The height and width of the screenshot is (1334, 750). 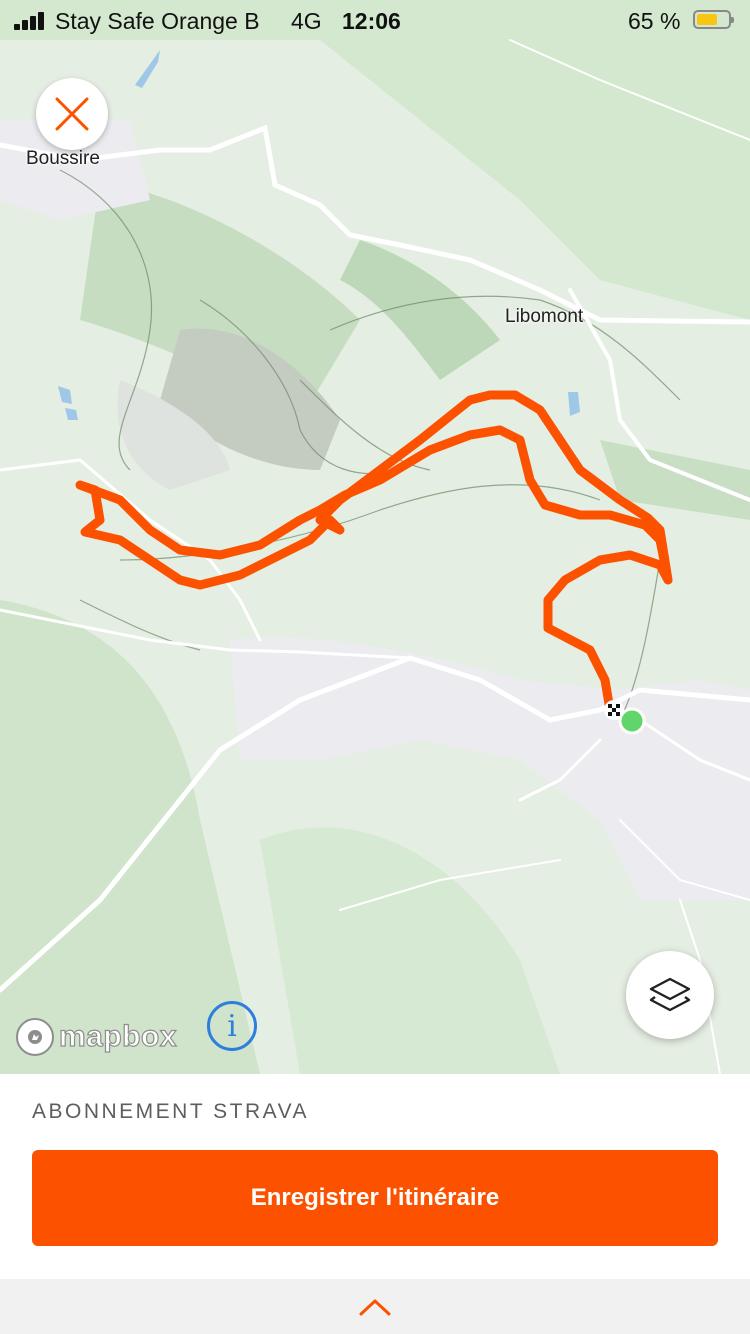 I want to click on close-icon, so click(x=72, y=114).